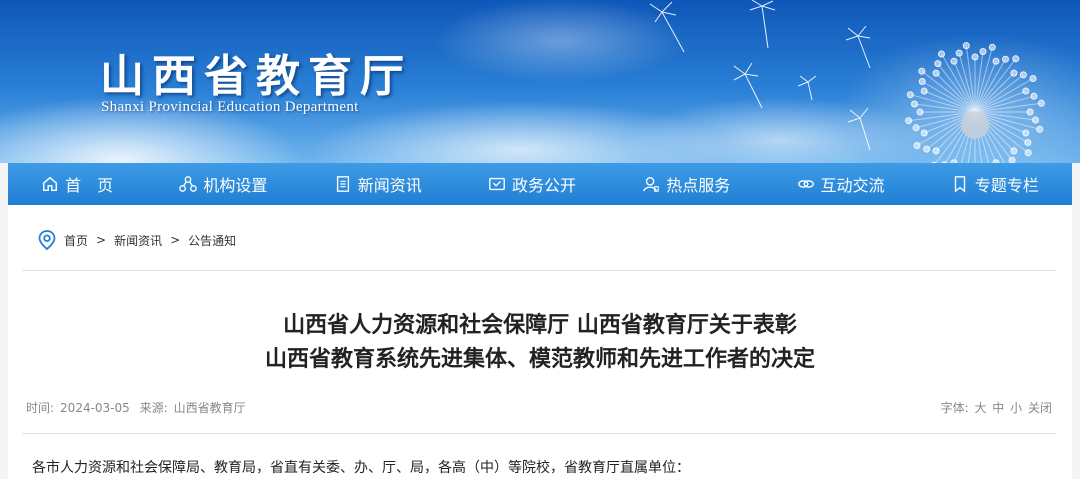  What do you see at coordinates (959, 184) in the screenshot?
I see `bookmark-icon` at bounding box center [959, 184].